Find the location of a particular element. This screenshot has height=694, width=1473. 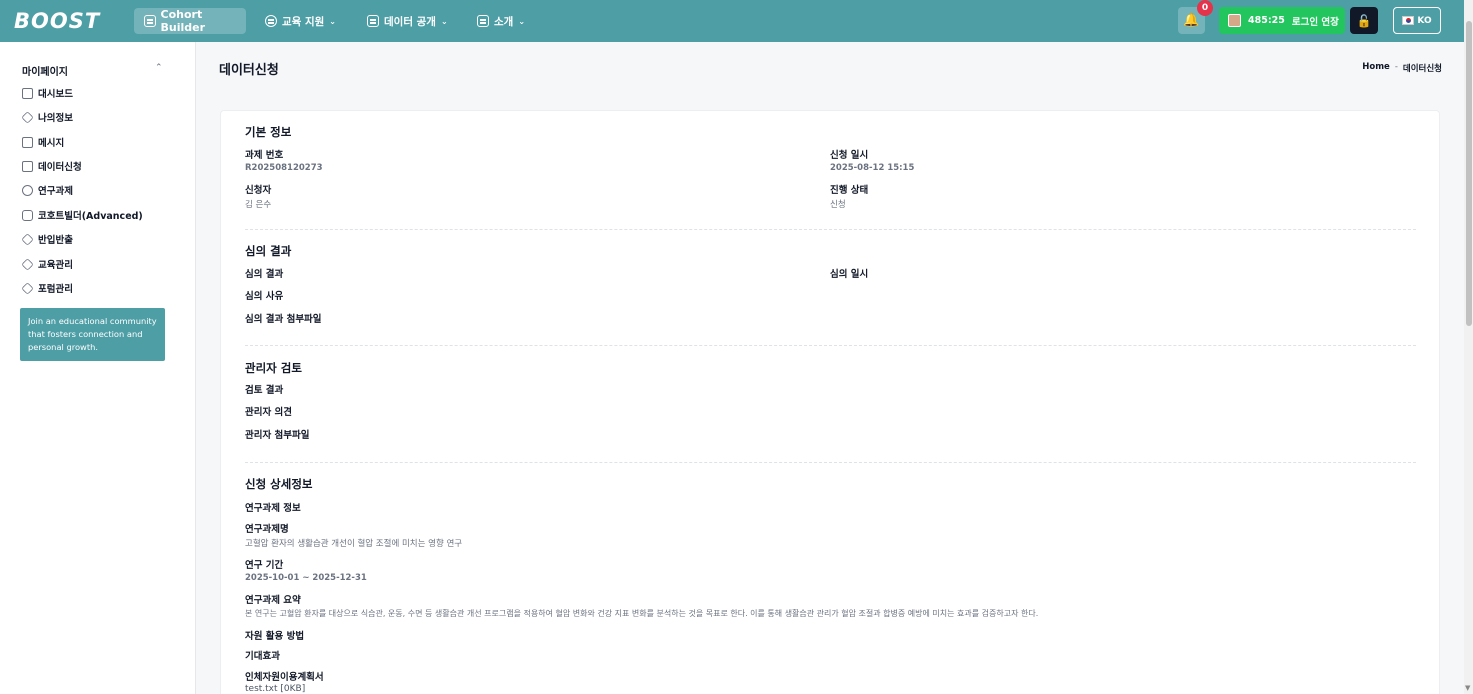

sidebar-item-data-request: 데이터신청 is located at coordinates (52, 166).